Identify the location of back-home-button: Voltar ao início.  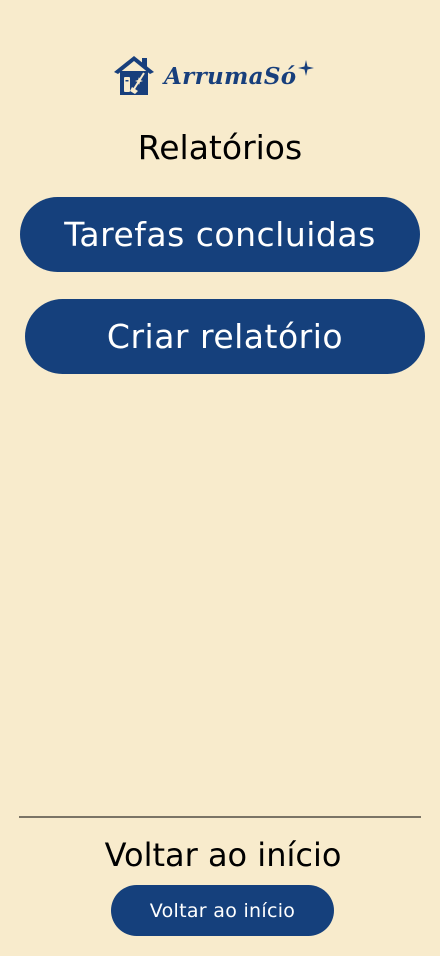
(222, 910).